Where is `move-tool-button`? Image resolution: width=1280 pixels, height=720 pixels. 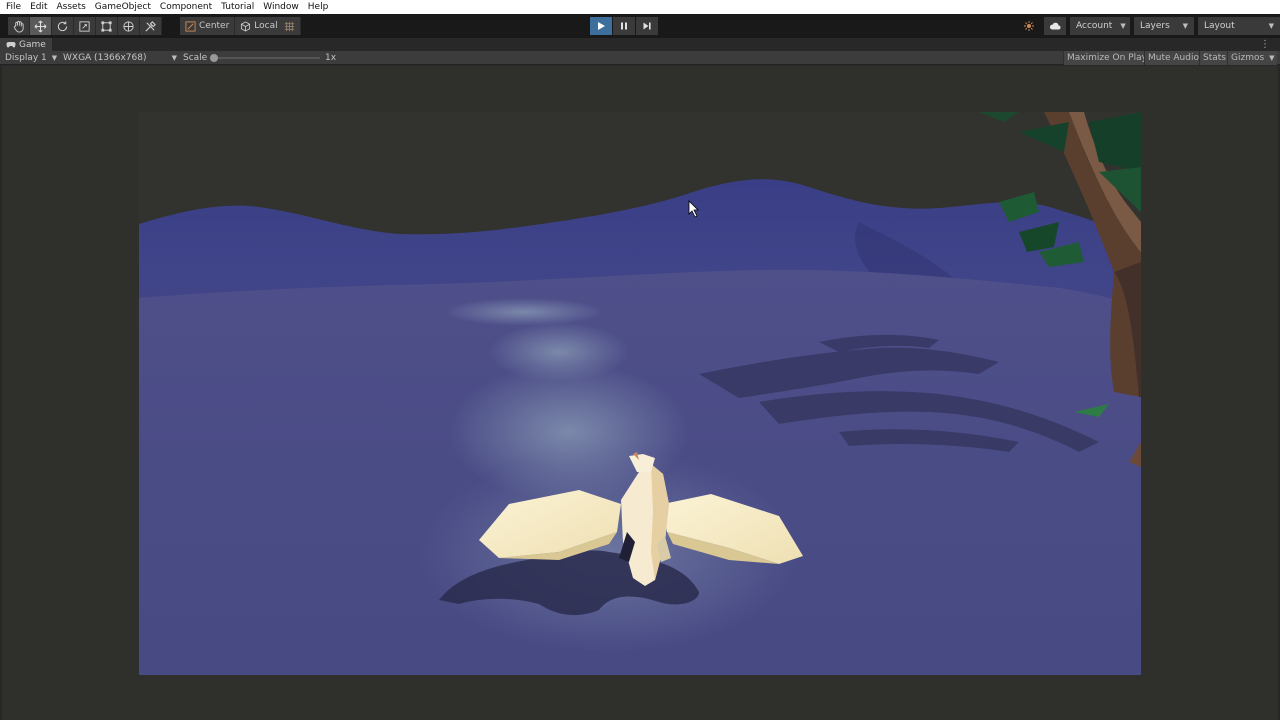 move-tool-button is located at coordinates (41, 26).